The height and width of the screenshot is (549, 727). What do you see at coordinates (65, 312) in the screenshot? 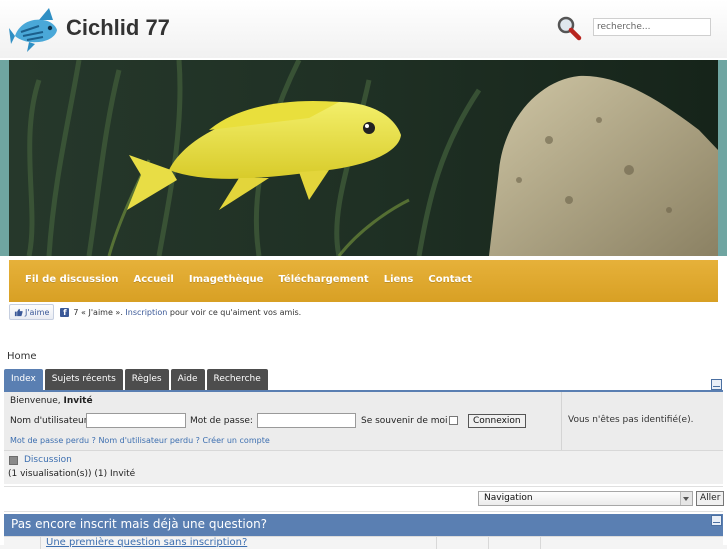
I see `facebook-icon: f` at bounding box center [65, 312].